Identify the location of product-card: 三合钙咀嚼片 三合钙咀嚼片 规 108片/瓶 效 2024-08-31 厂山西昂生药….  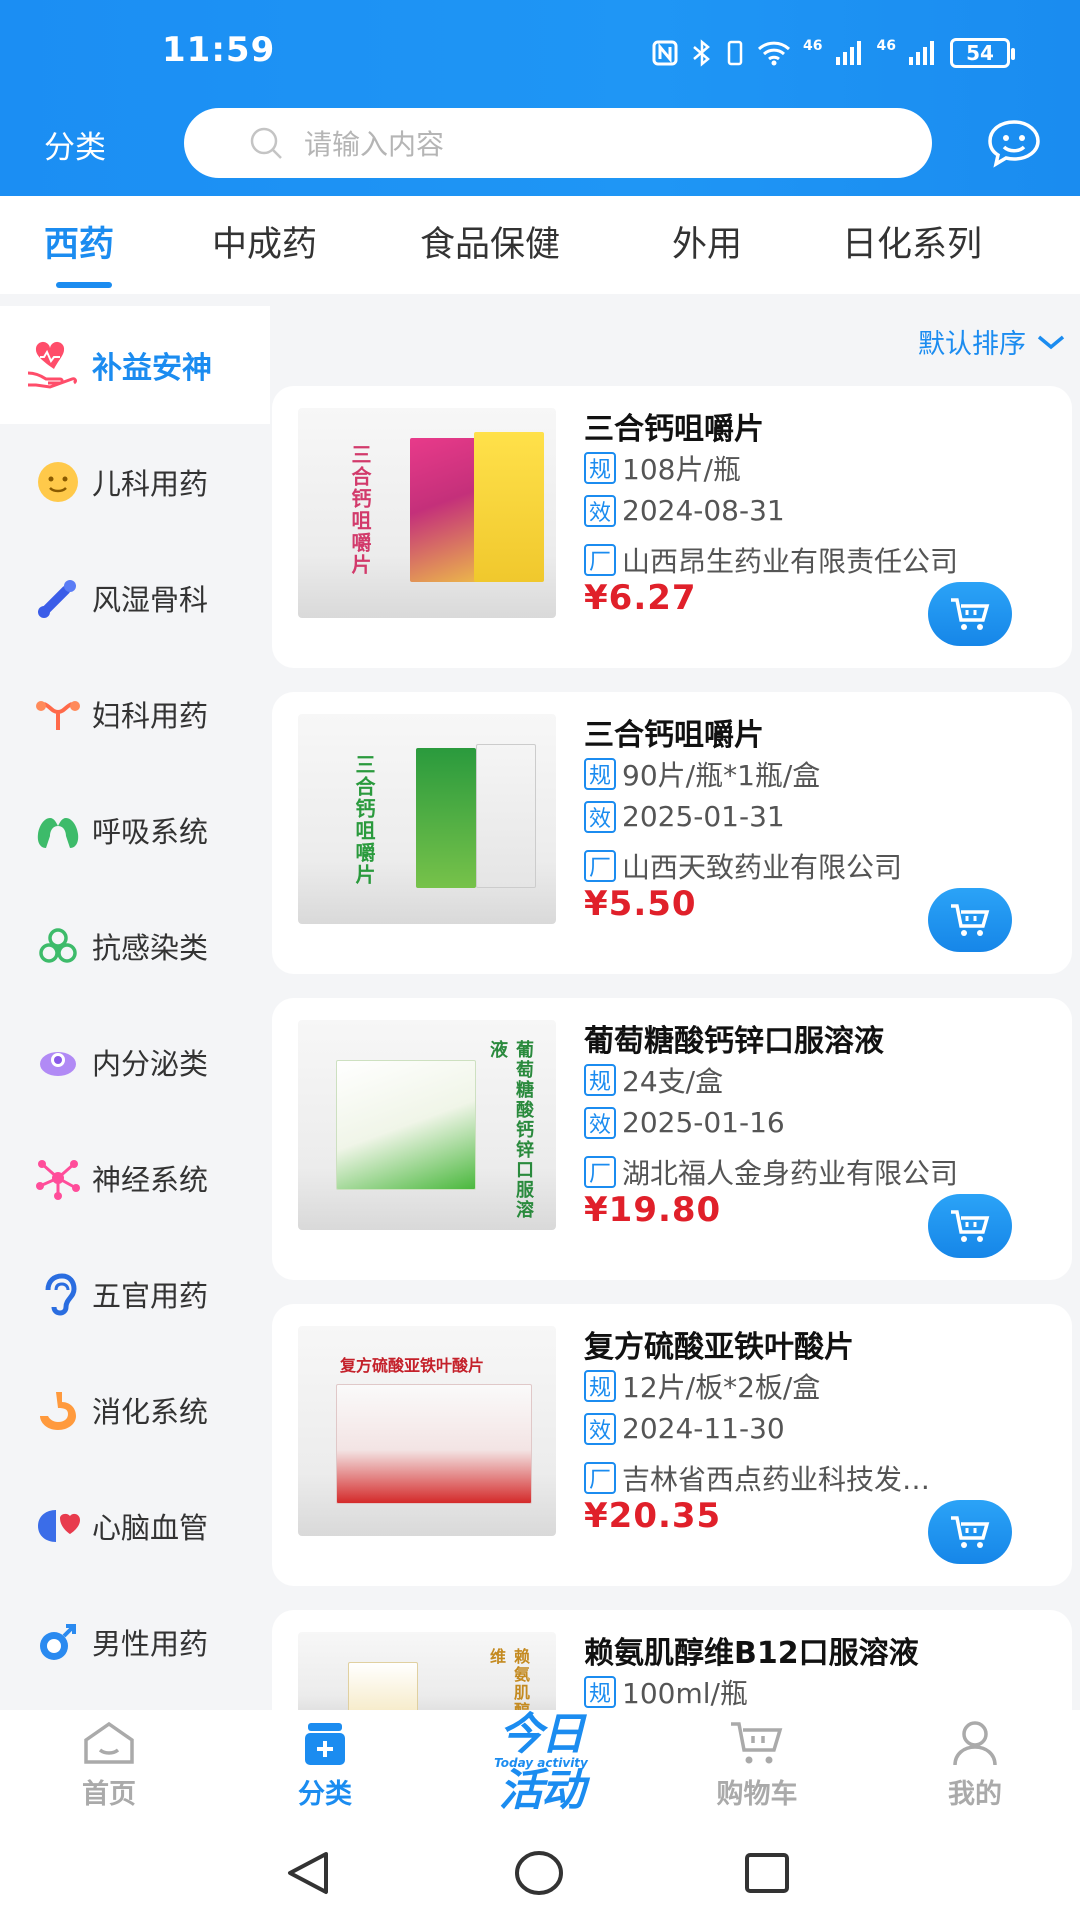
(672, 527).